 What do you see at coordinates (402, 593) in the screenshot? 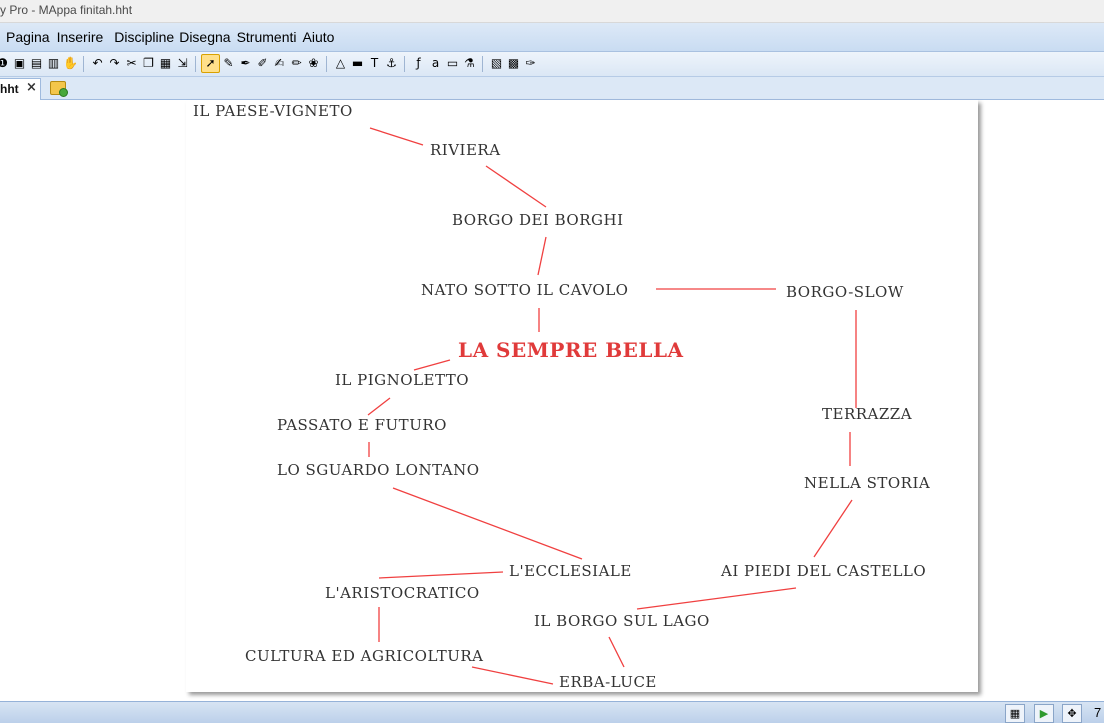
I see `node-l-aristocratico: L'ARISTOCRATICO` at bounding box center [402, 593].